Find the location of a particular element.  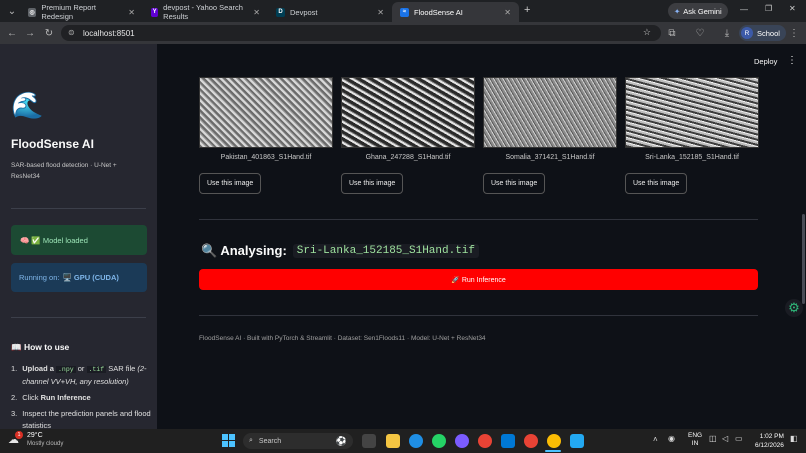

analysing-heading: 🔍 Analysing: Sri-Lanka_152185_S1Hand.tif is located at coordinates (340, 251).